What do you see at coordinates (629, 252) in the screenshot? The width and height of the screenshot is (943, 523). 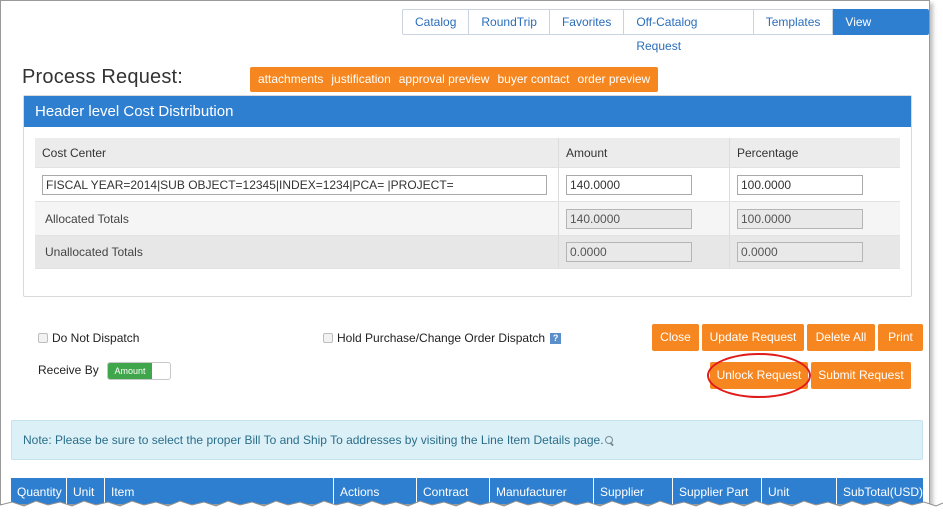 I see `unallocated-amount-field` at bounding box center [629, 252].